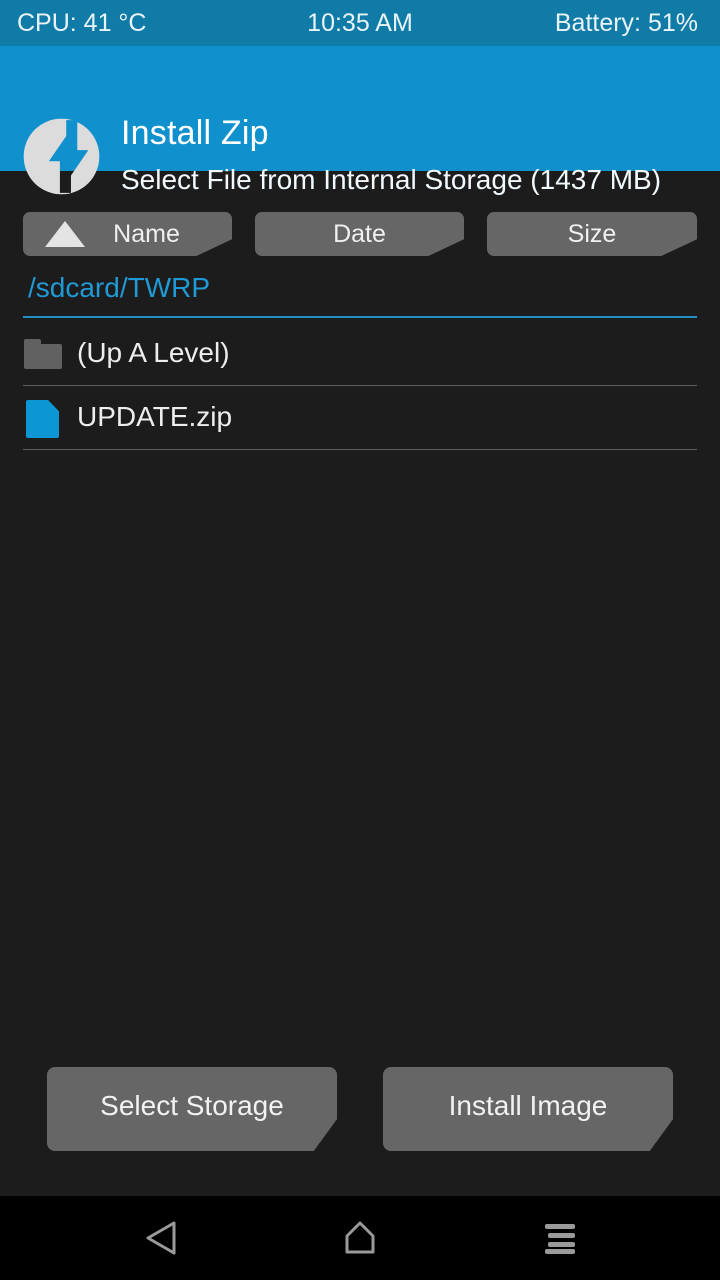 The height and width of the screenshot is (1280, 720). What do you see at coordinates (65, 234) in the screenshot?
I see `sort-ascending-triangle-icon` at bounding box center [65, 234].